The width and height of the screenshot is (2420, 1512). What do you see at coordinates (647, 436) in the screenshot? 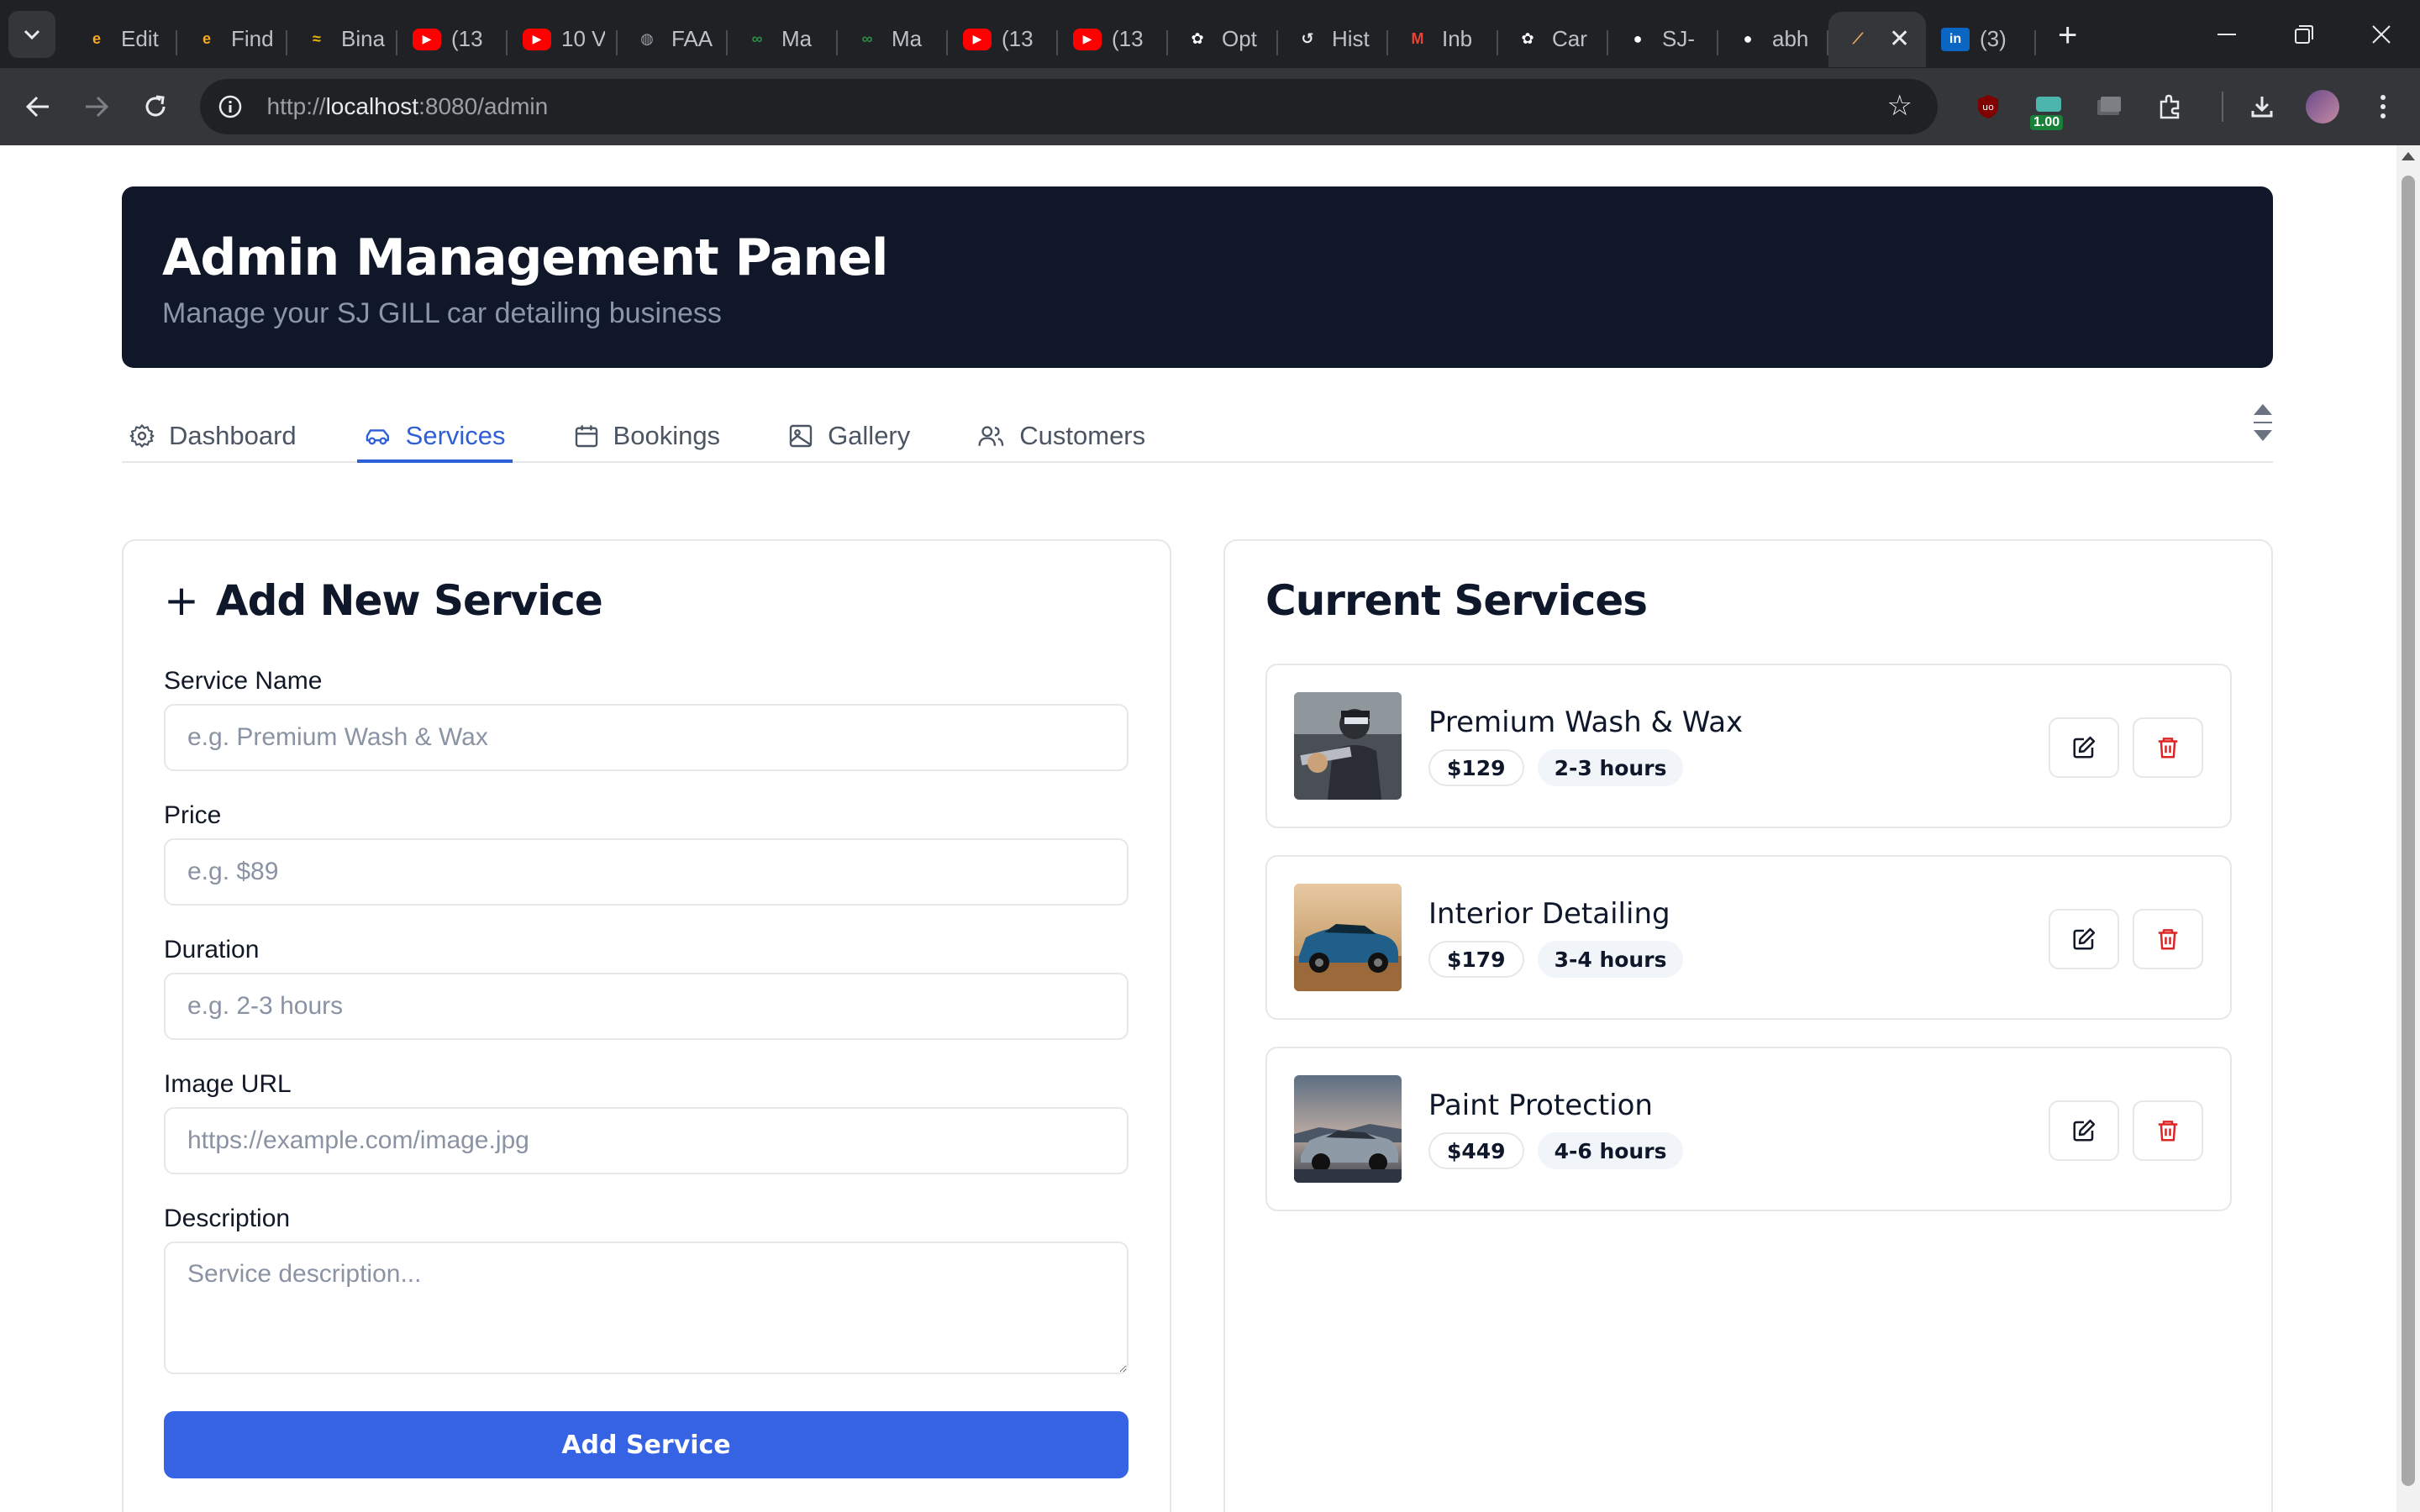
I see `tab-bookings: Bookings` at bounding box center [647, 436].